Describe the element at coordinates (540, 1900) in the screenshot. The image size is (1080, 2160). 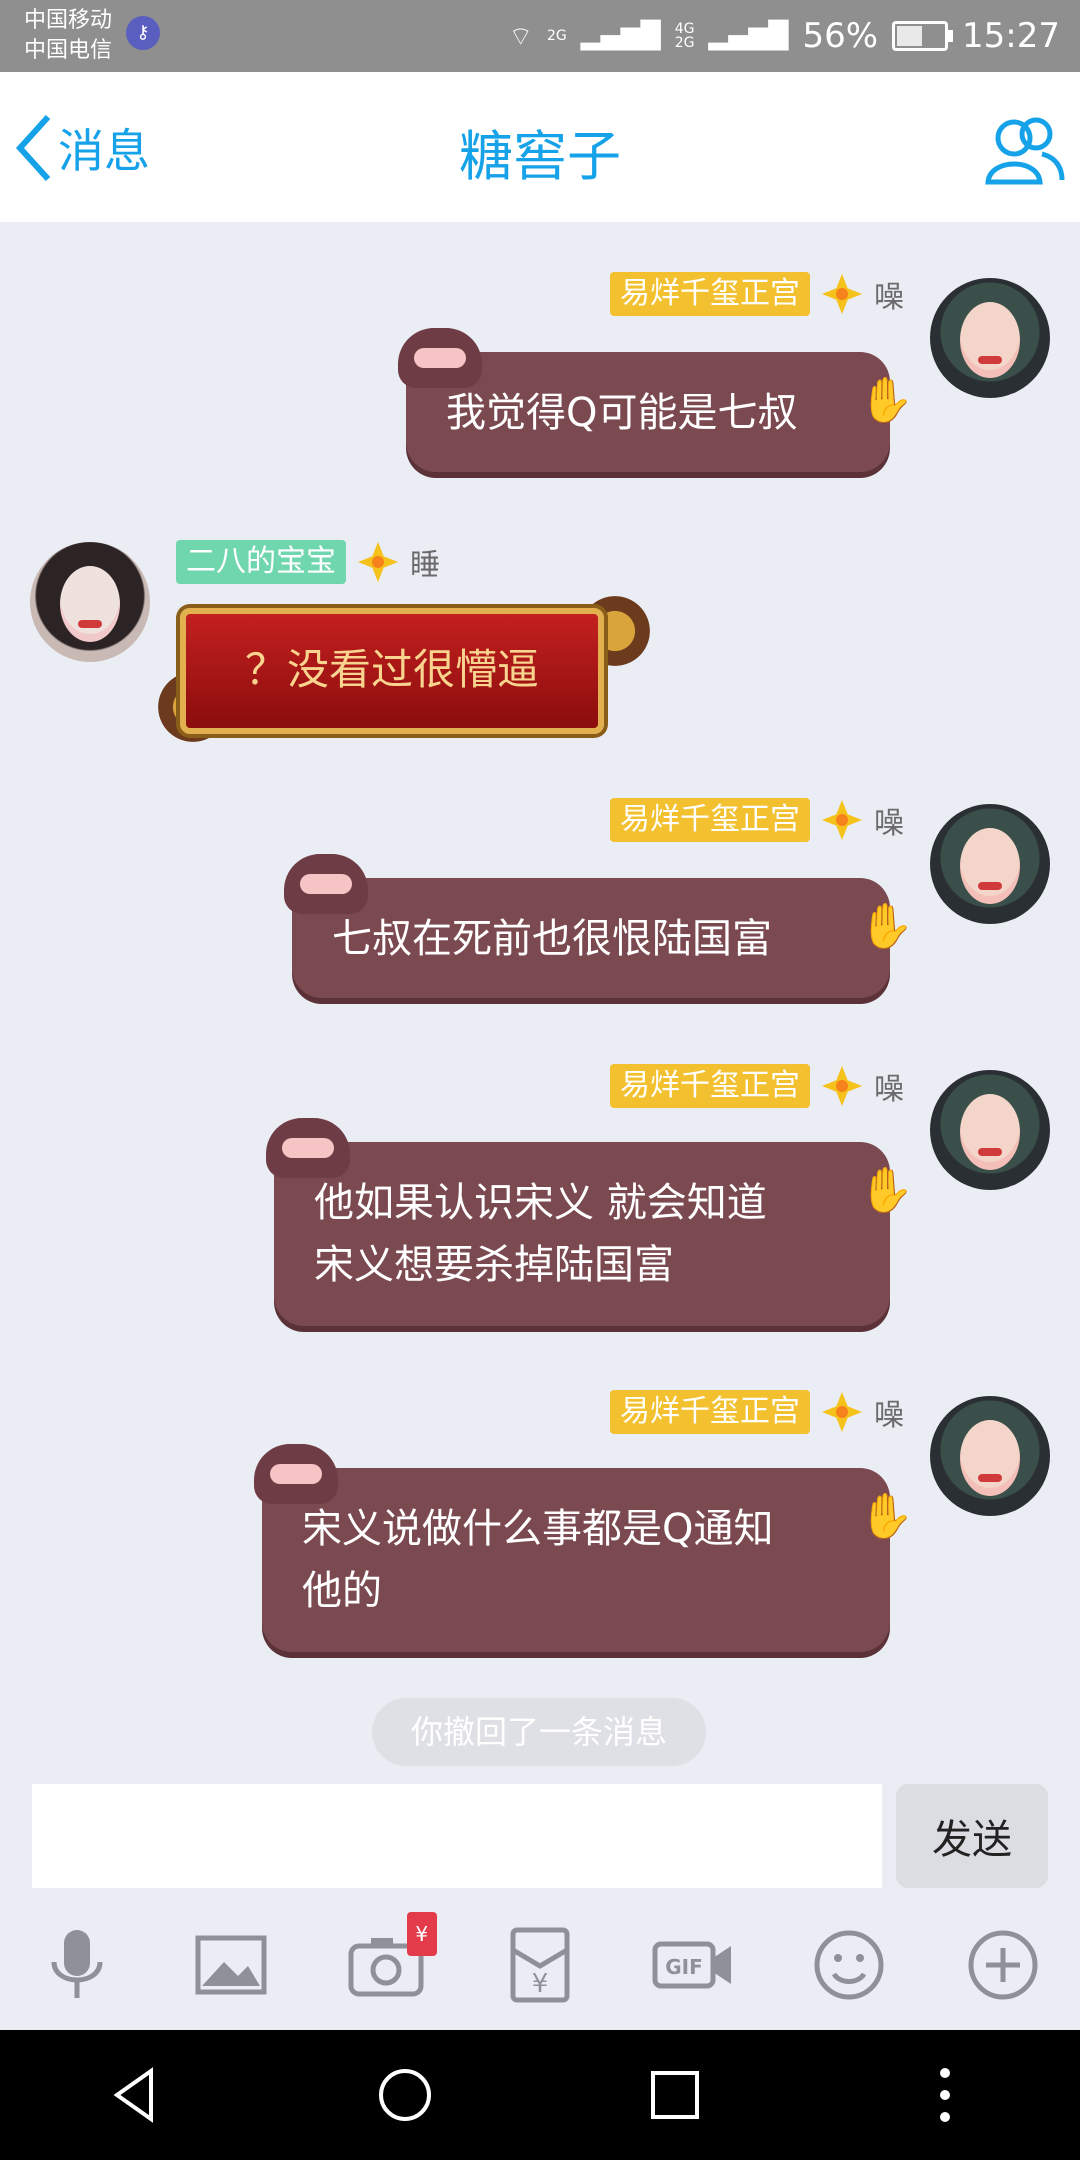
I see `input-bar: 发送 ¥ ¥ GIF` at that location.